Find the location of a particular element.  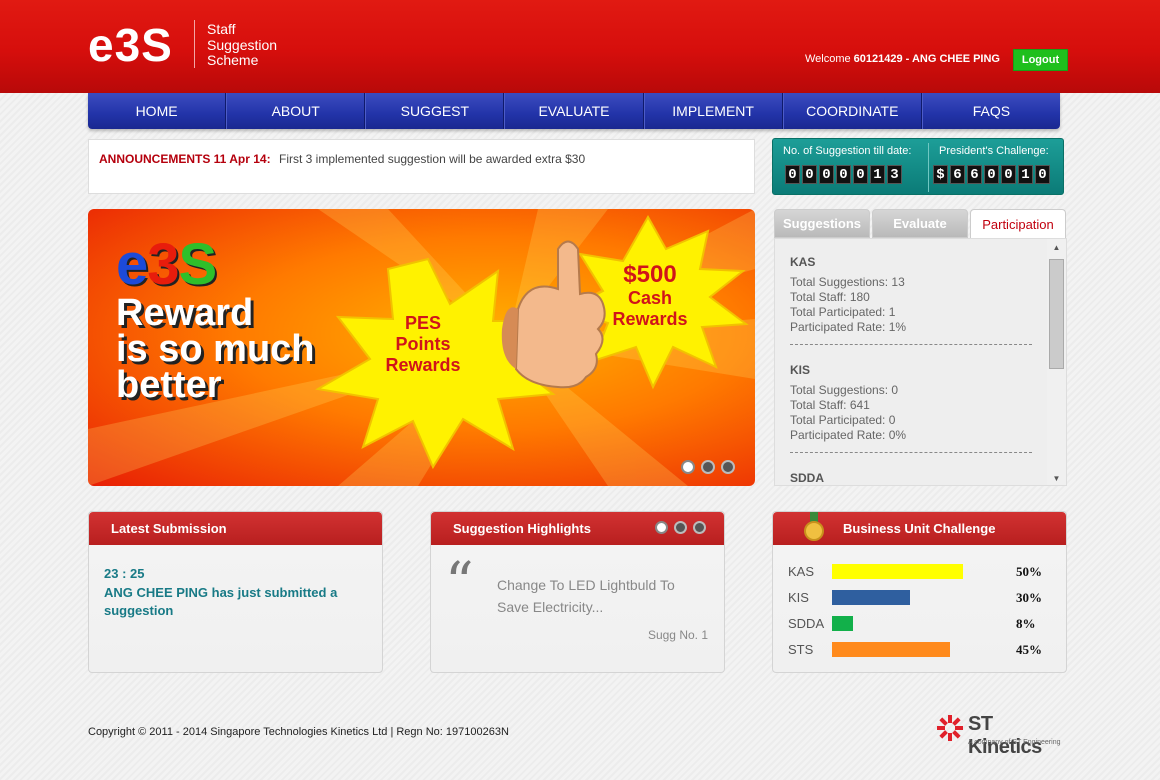

announcement-label: ANNOUNCEMENTS 11 Apr 14: is located at coordinates (185, 159).